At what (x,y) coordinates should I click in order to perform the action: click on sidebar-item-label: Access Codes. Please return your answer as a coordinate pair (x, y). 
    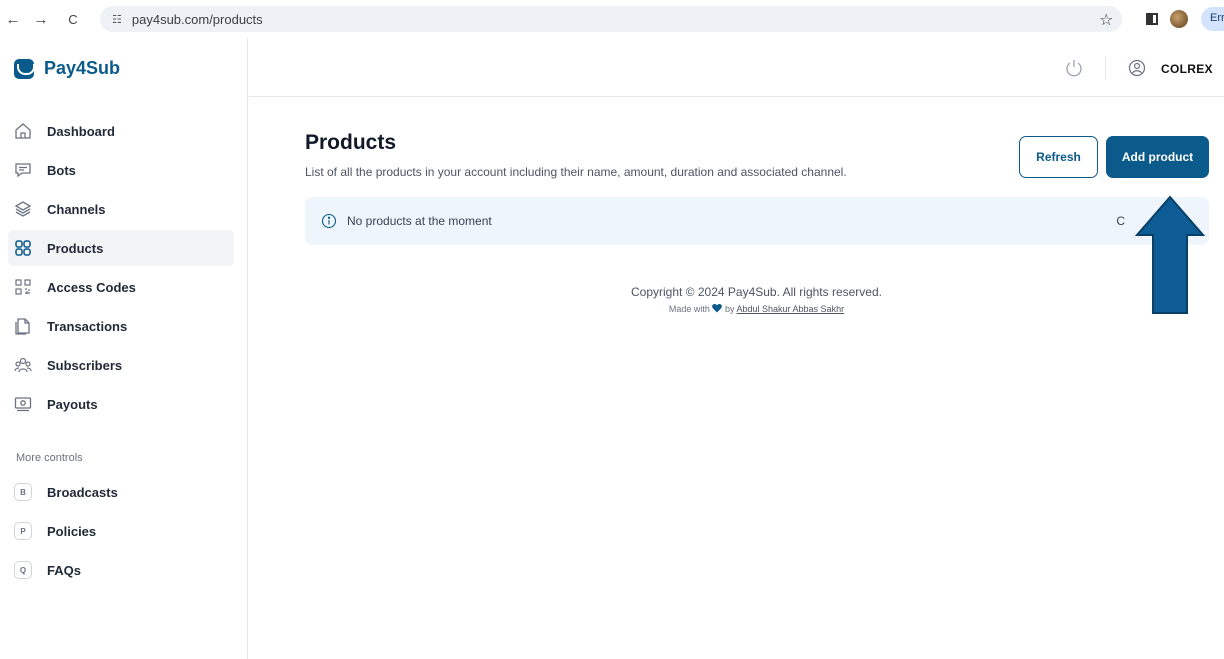
    Looking at the image, I should click on (91, 287).